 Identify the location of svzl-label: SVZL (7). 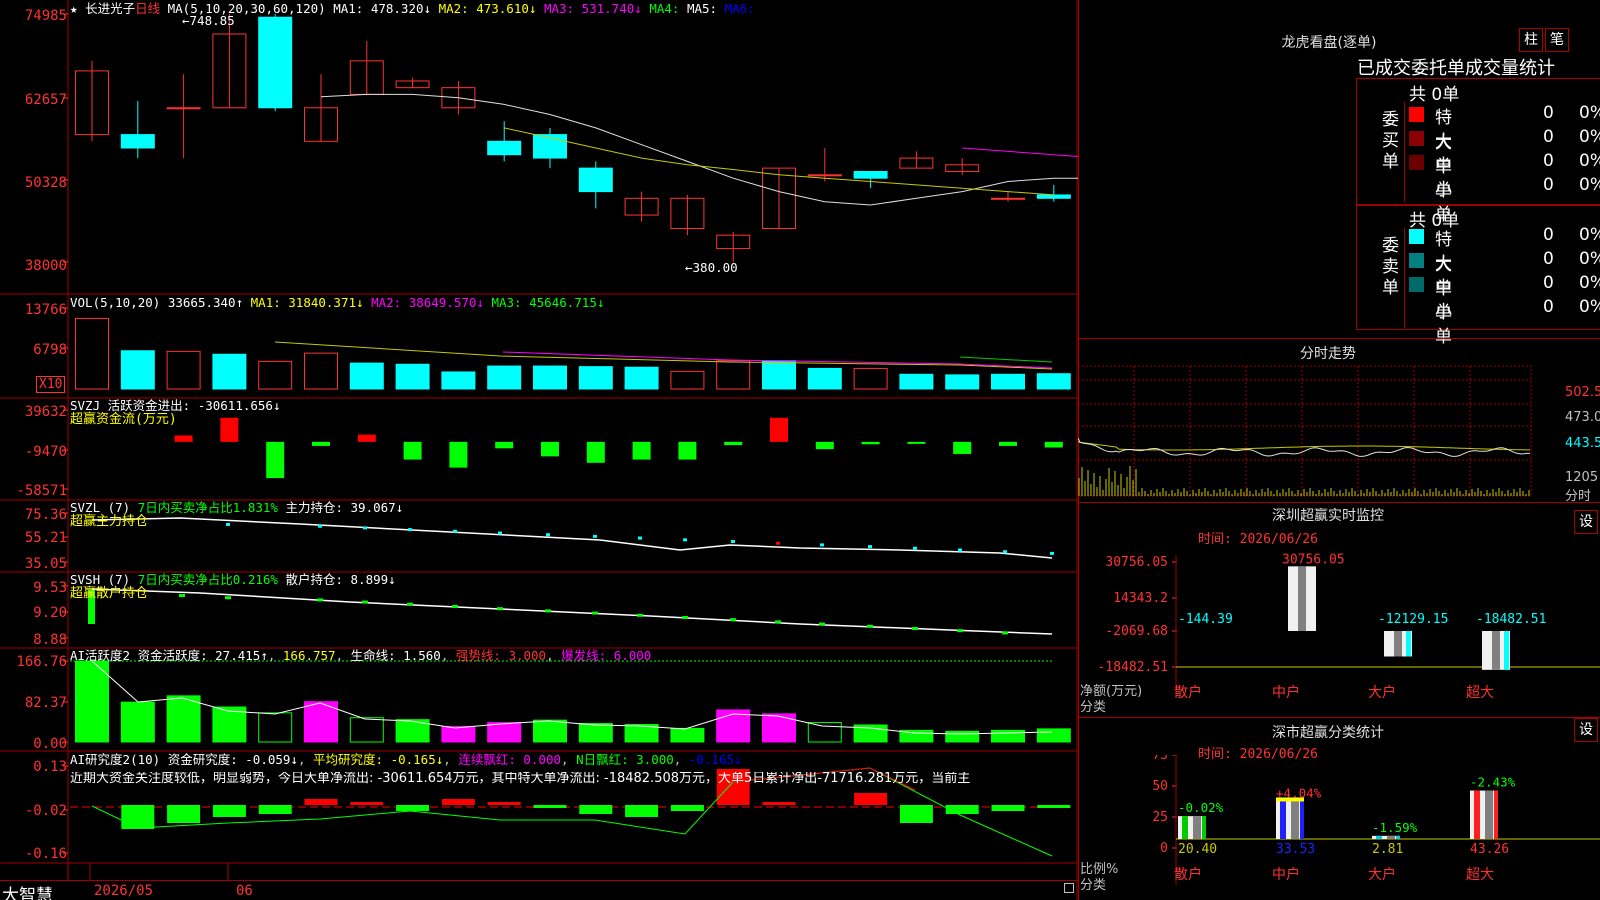
(100, 507).